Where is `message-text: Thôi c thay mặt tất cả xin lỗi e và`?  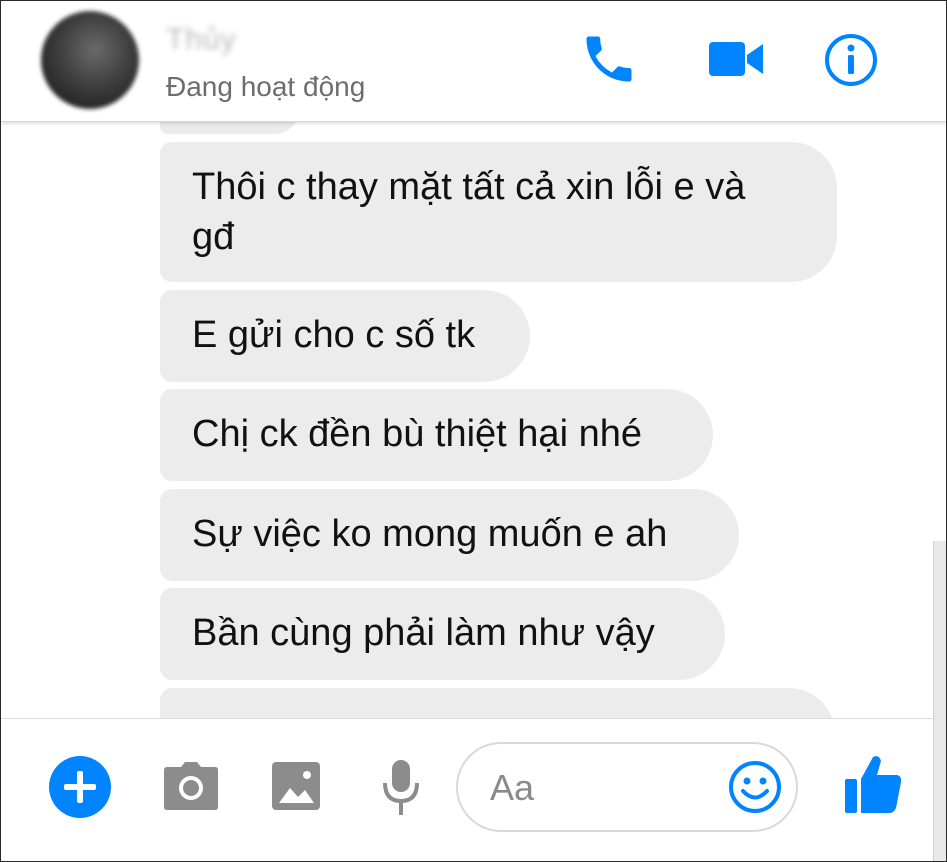
message-text: Thôi c thay mặt tất cả xin lỗi e và is located at coordinates (469, 187).